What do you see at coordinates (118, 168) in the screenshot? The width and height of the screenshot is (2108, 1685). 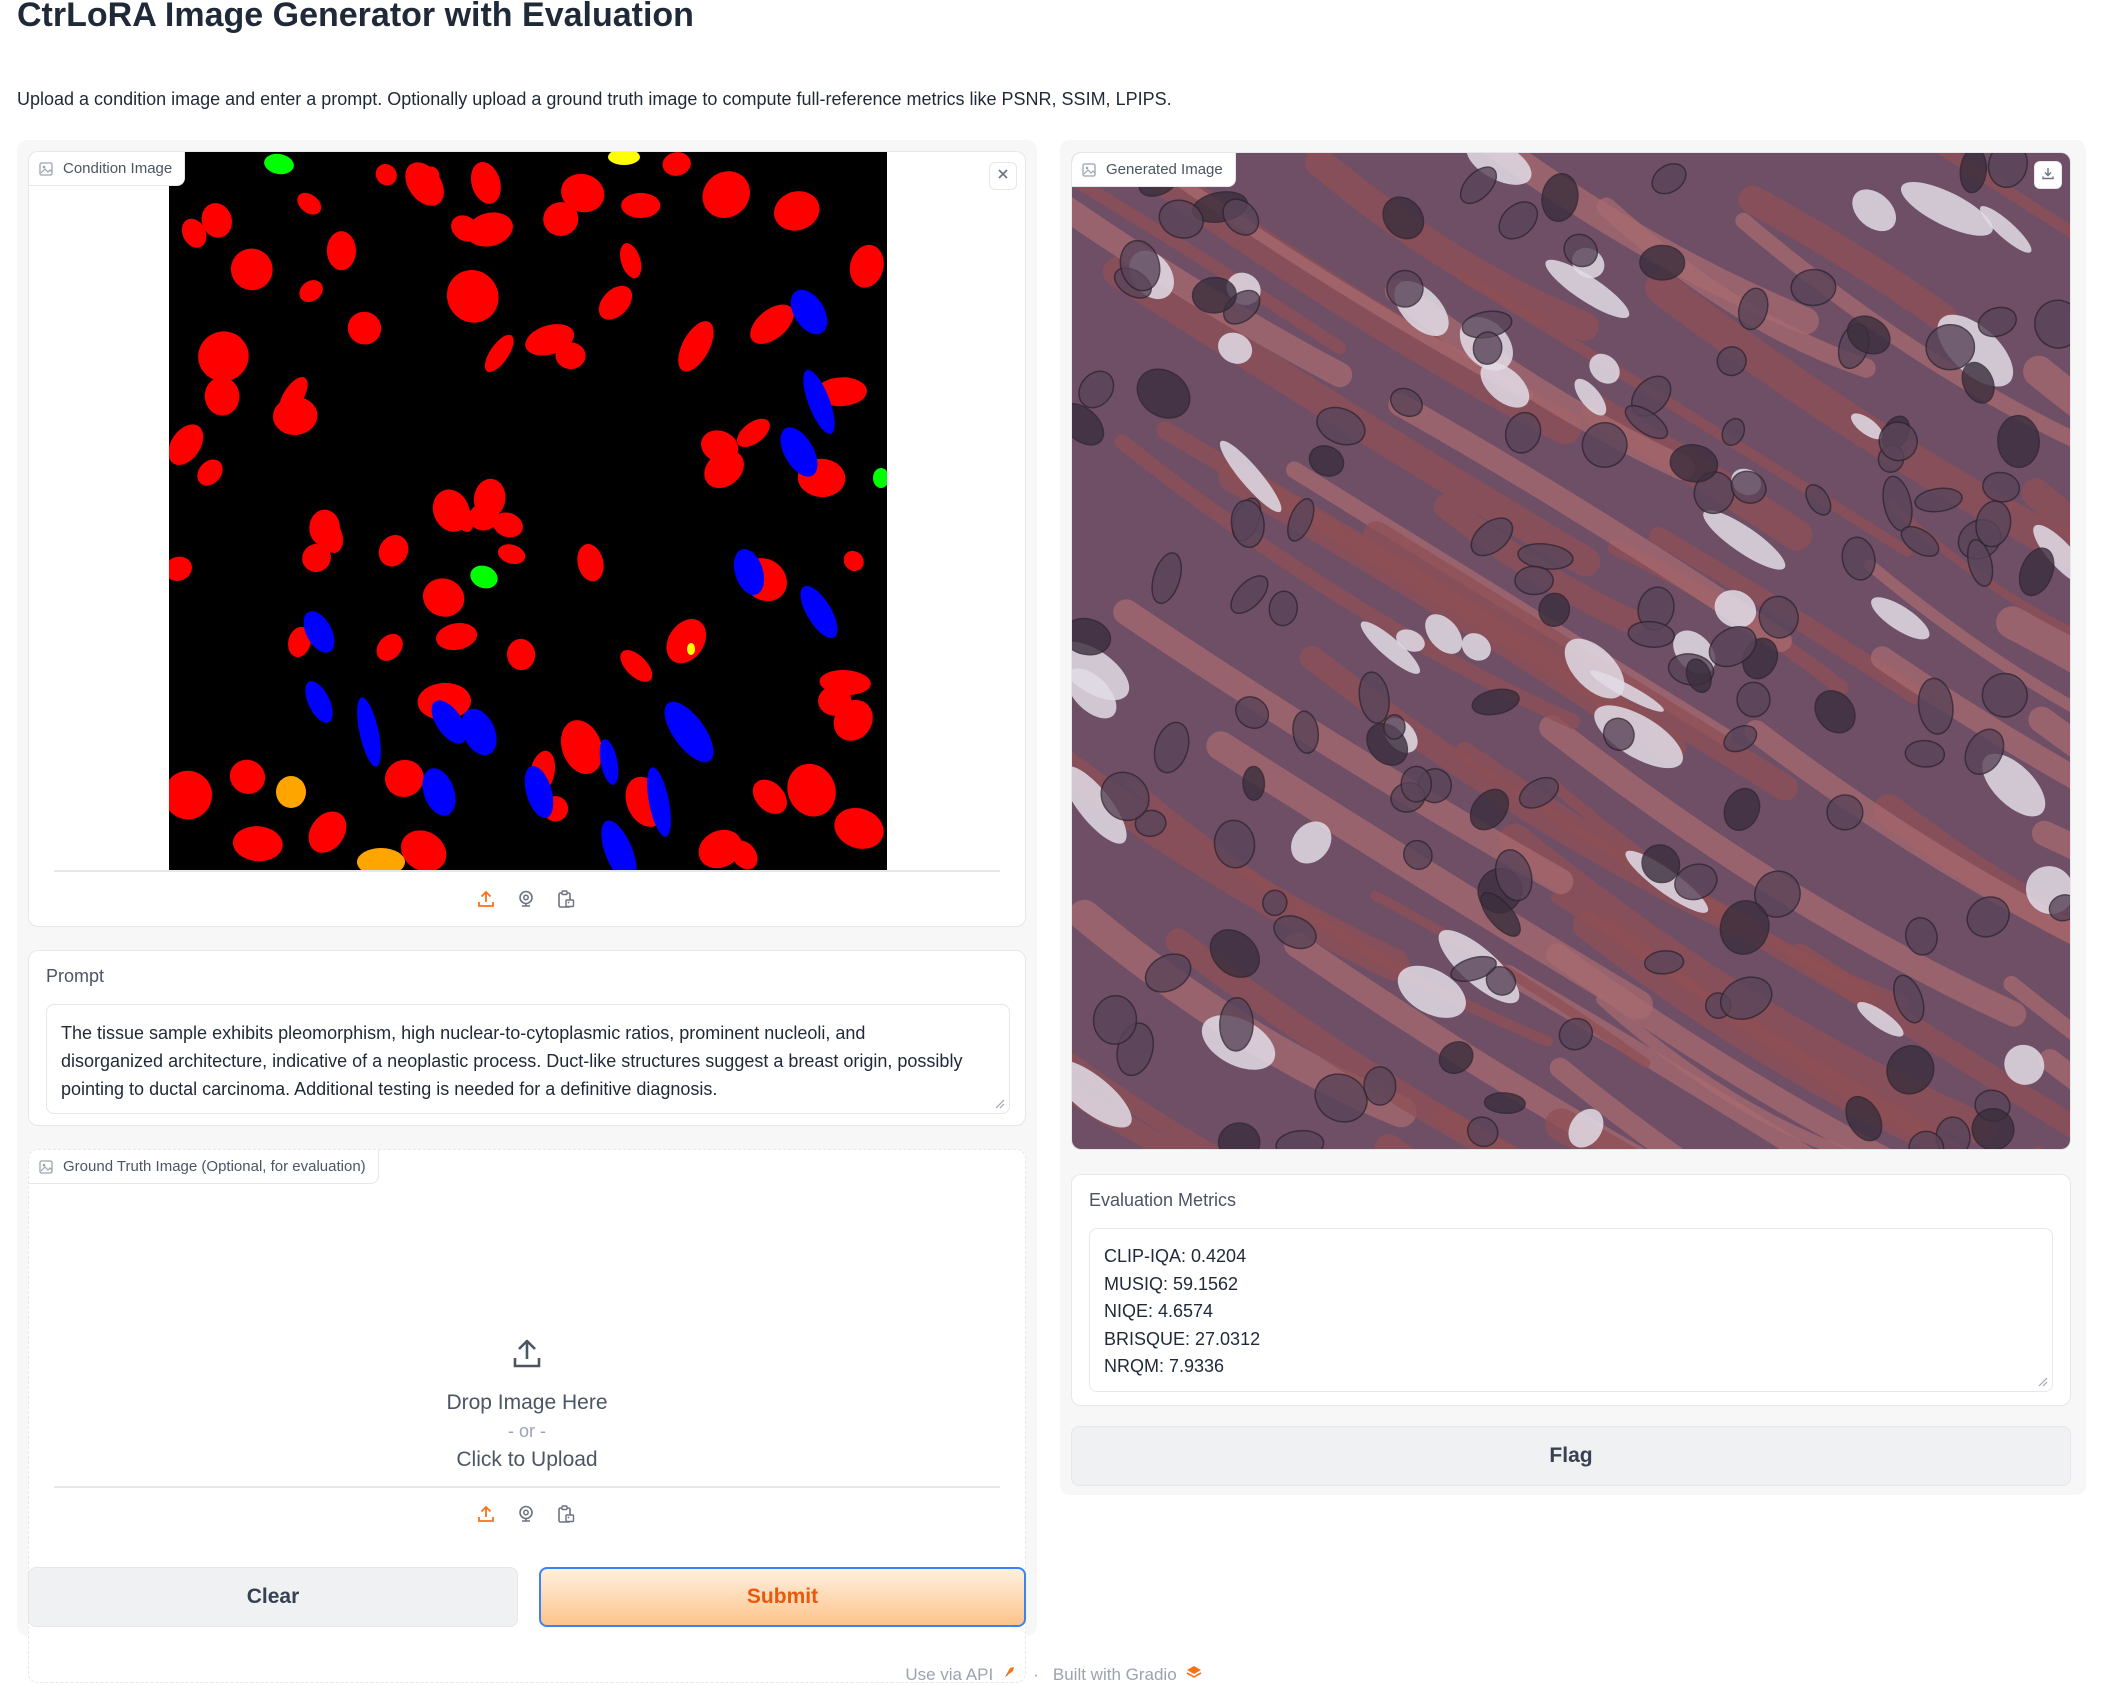 I see `condition-image-label-text: Condition Image` at bounding box center [118, 168].